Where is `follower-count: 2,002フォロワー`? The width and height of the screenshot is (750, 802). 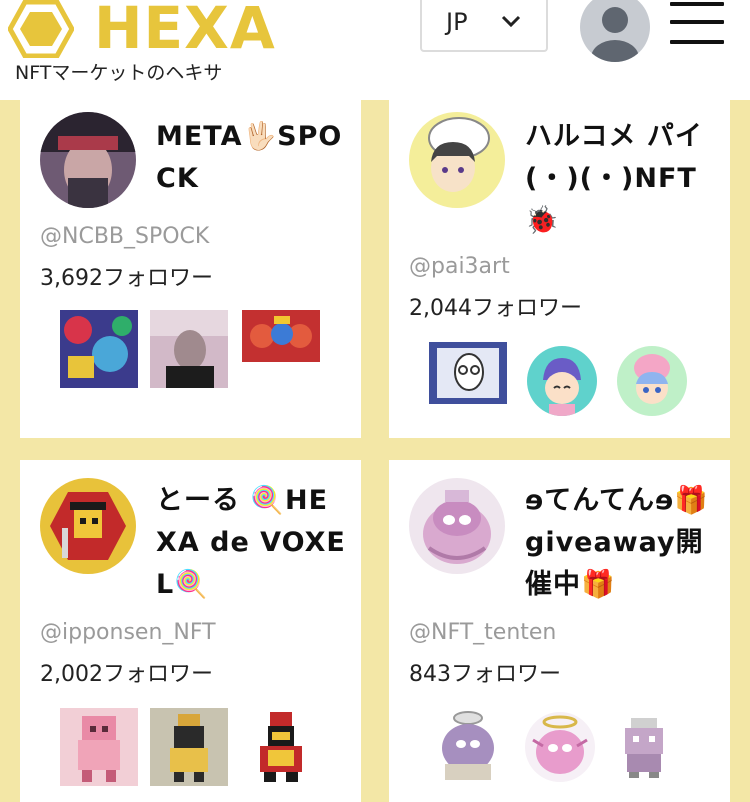
follower-count: 2,002フォロワー is located at coordinates (126, 674).